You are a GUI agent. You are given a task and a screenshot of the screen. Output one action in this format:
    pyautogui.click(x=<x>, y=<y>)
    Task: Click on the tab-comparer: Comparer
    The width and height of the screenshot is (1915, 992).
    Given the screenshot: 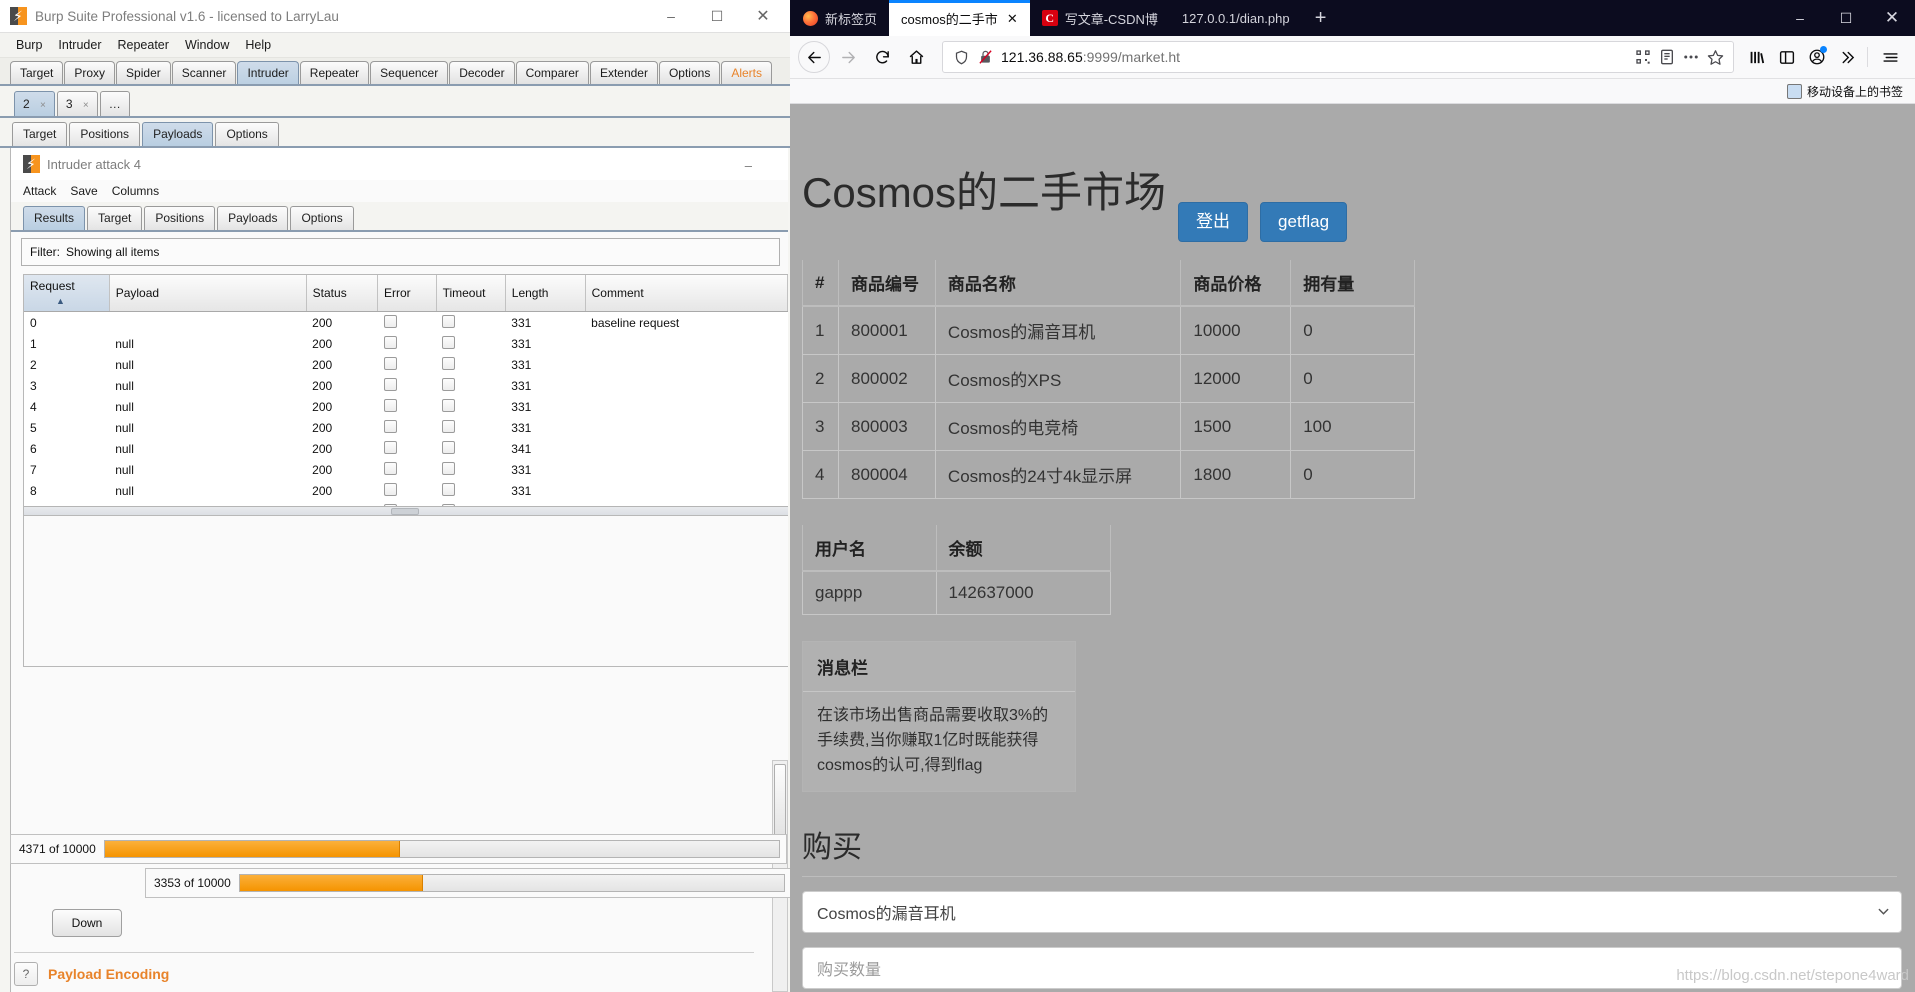 What is the action you would take?
    pyautogui.click(x=552, y=72)
    